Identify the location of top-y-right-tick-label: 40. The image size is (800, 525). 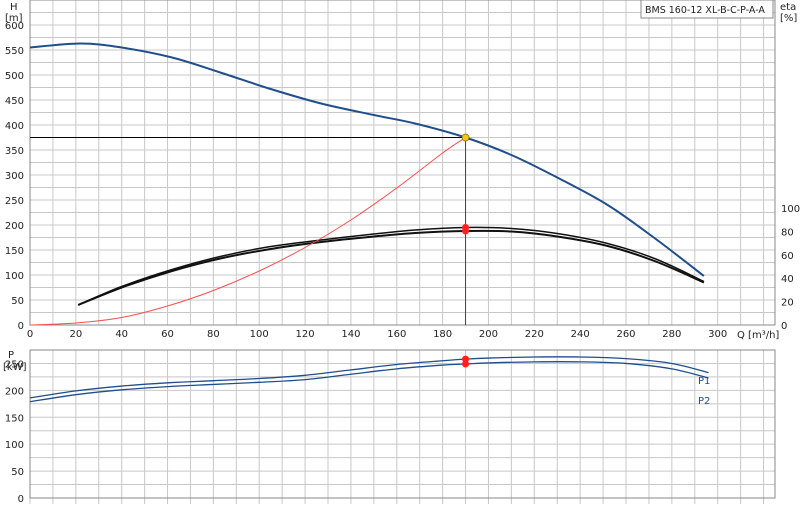
(787, 279).